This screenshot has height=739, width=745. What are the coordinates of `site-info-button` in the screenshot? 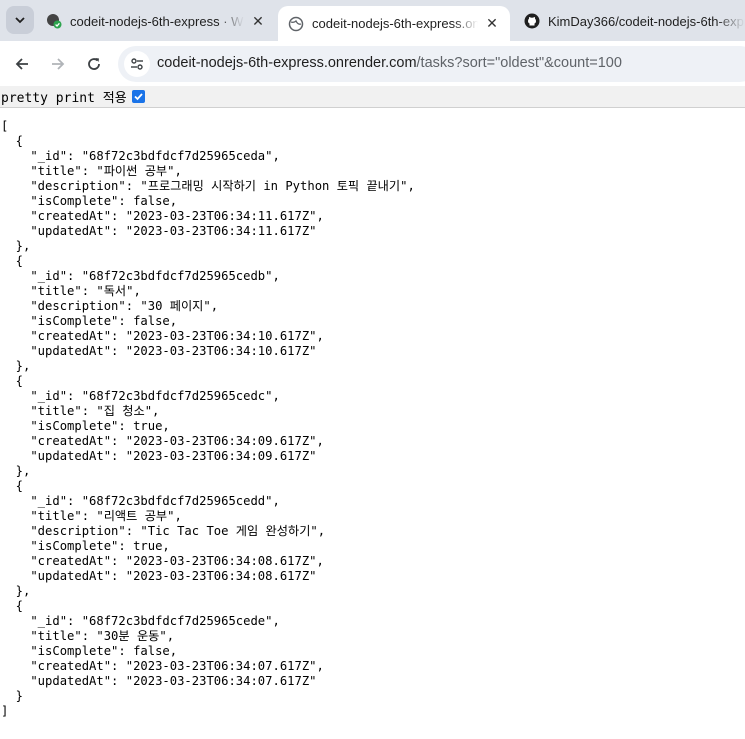 It's located at (137, 64).